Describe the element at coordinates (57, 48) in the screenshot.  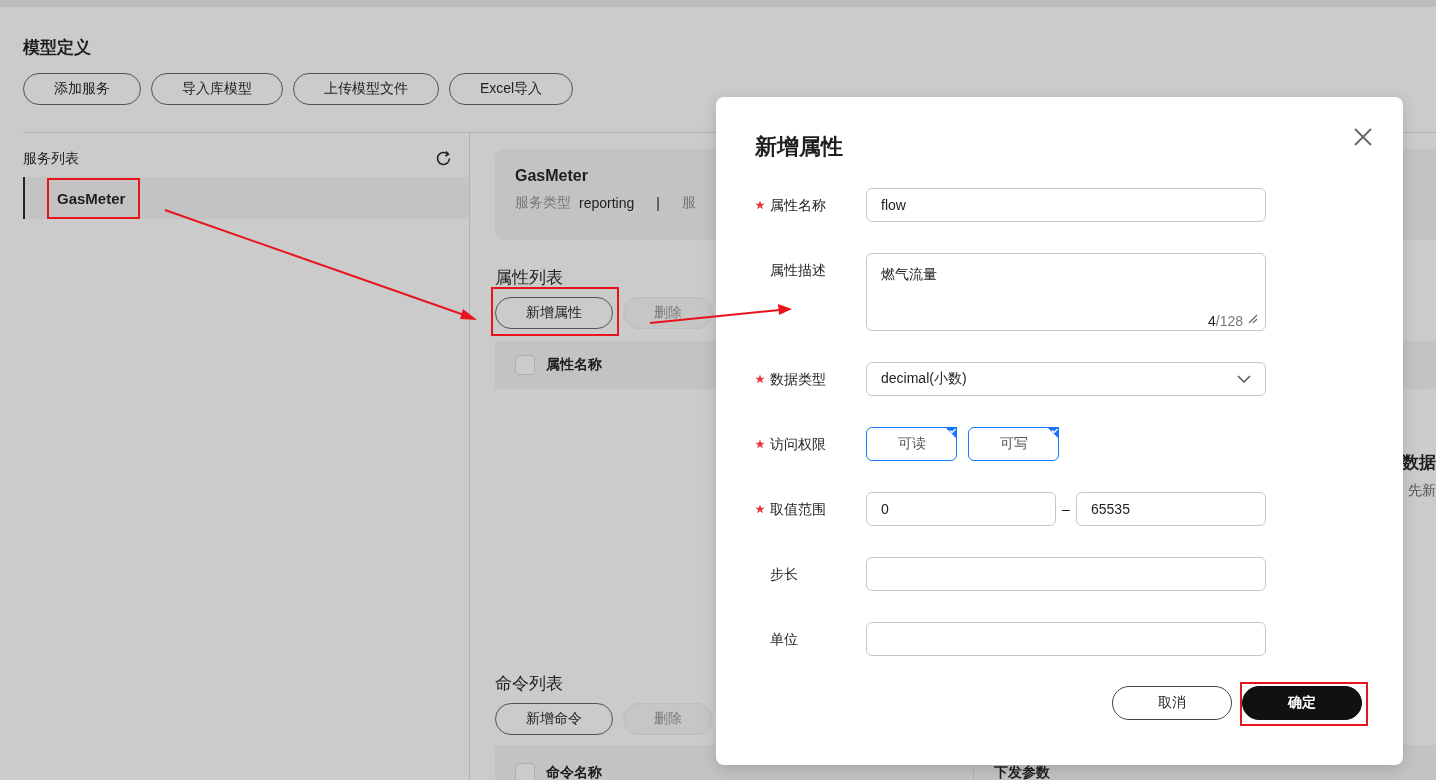
I see `page-title: 模型定义` at that location.